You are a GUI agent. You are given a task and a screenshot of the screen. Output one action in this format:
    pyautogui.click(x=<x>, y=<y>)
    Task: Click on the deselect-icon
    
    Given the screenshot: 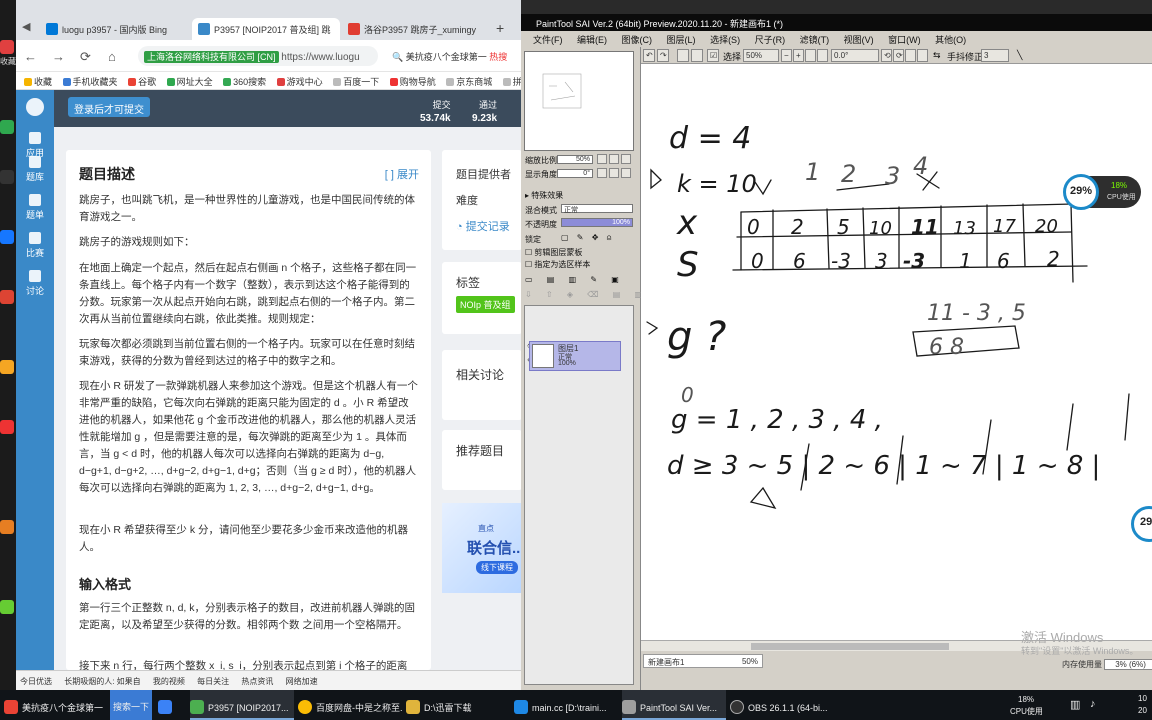 What is the action you would take?
    pyautogui.click(x=683, y=55)
    